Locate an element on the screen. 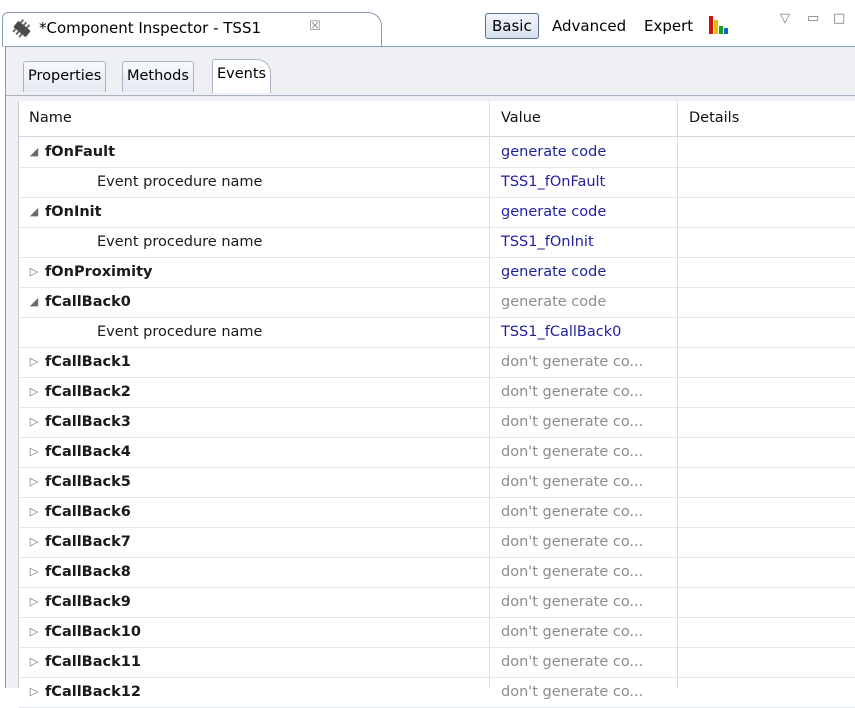 The height and width of the screenshot is (708, 855). row-name-cell: fCallBack11 is located at coordinates (93, 662).